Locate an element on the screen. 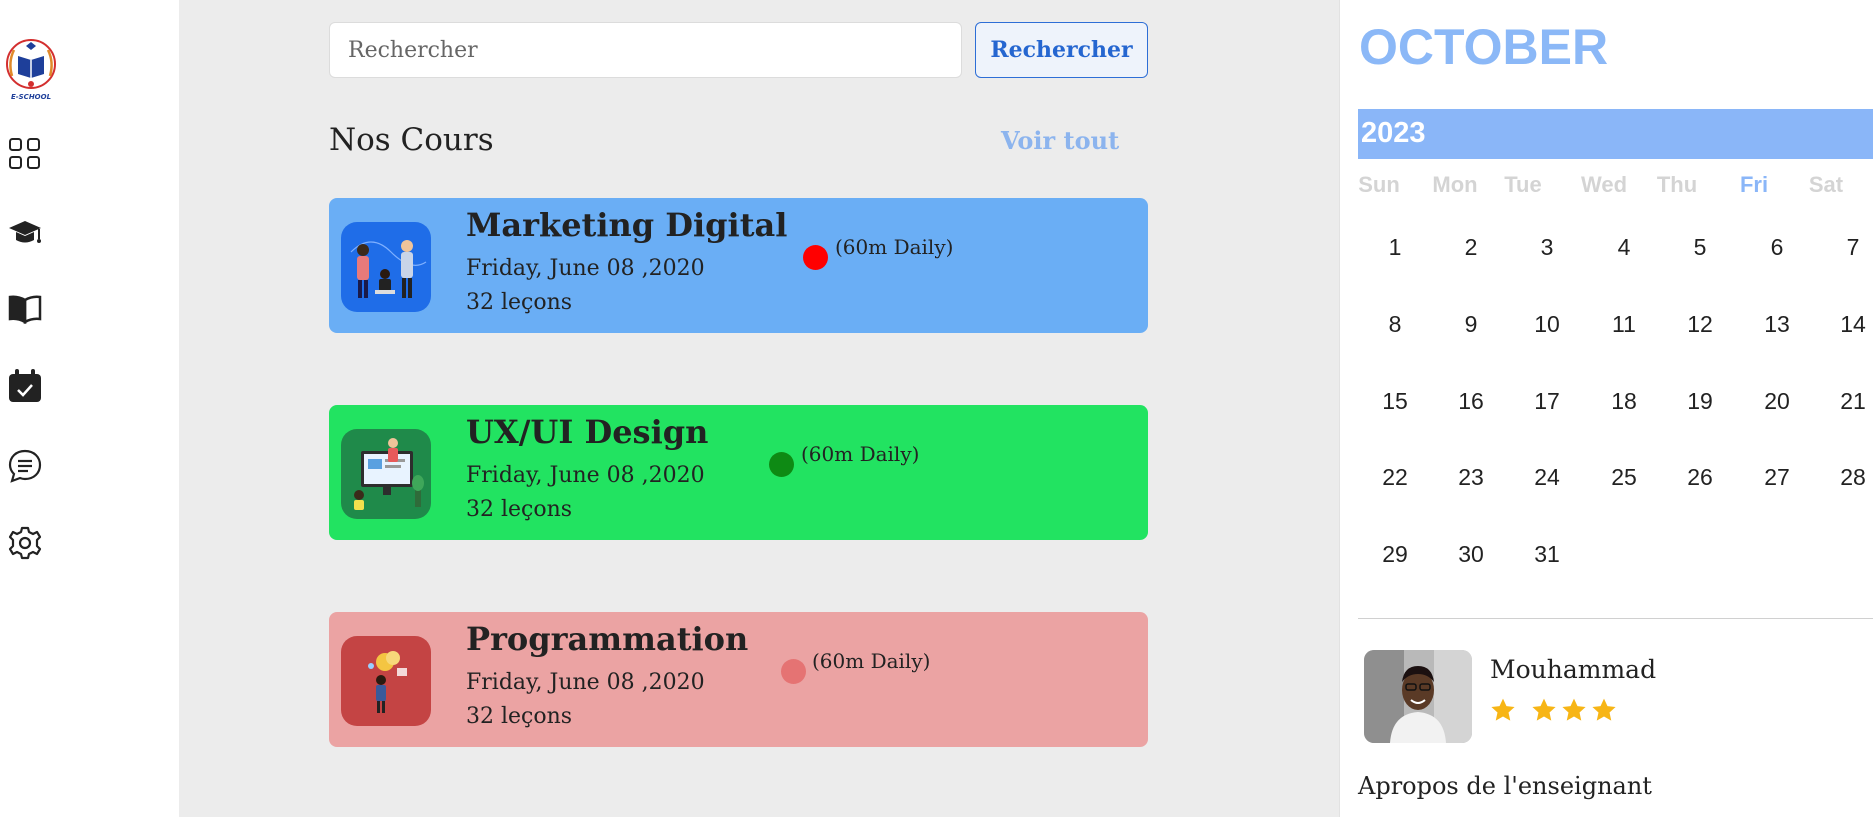 The height and width of the screenshot is (817, 1873). calendar-day: 7 is located at coordinates (1848, 247).